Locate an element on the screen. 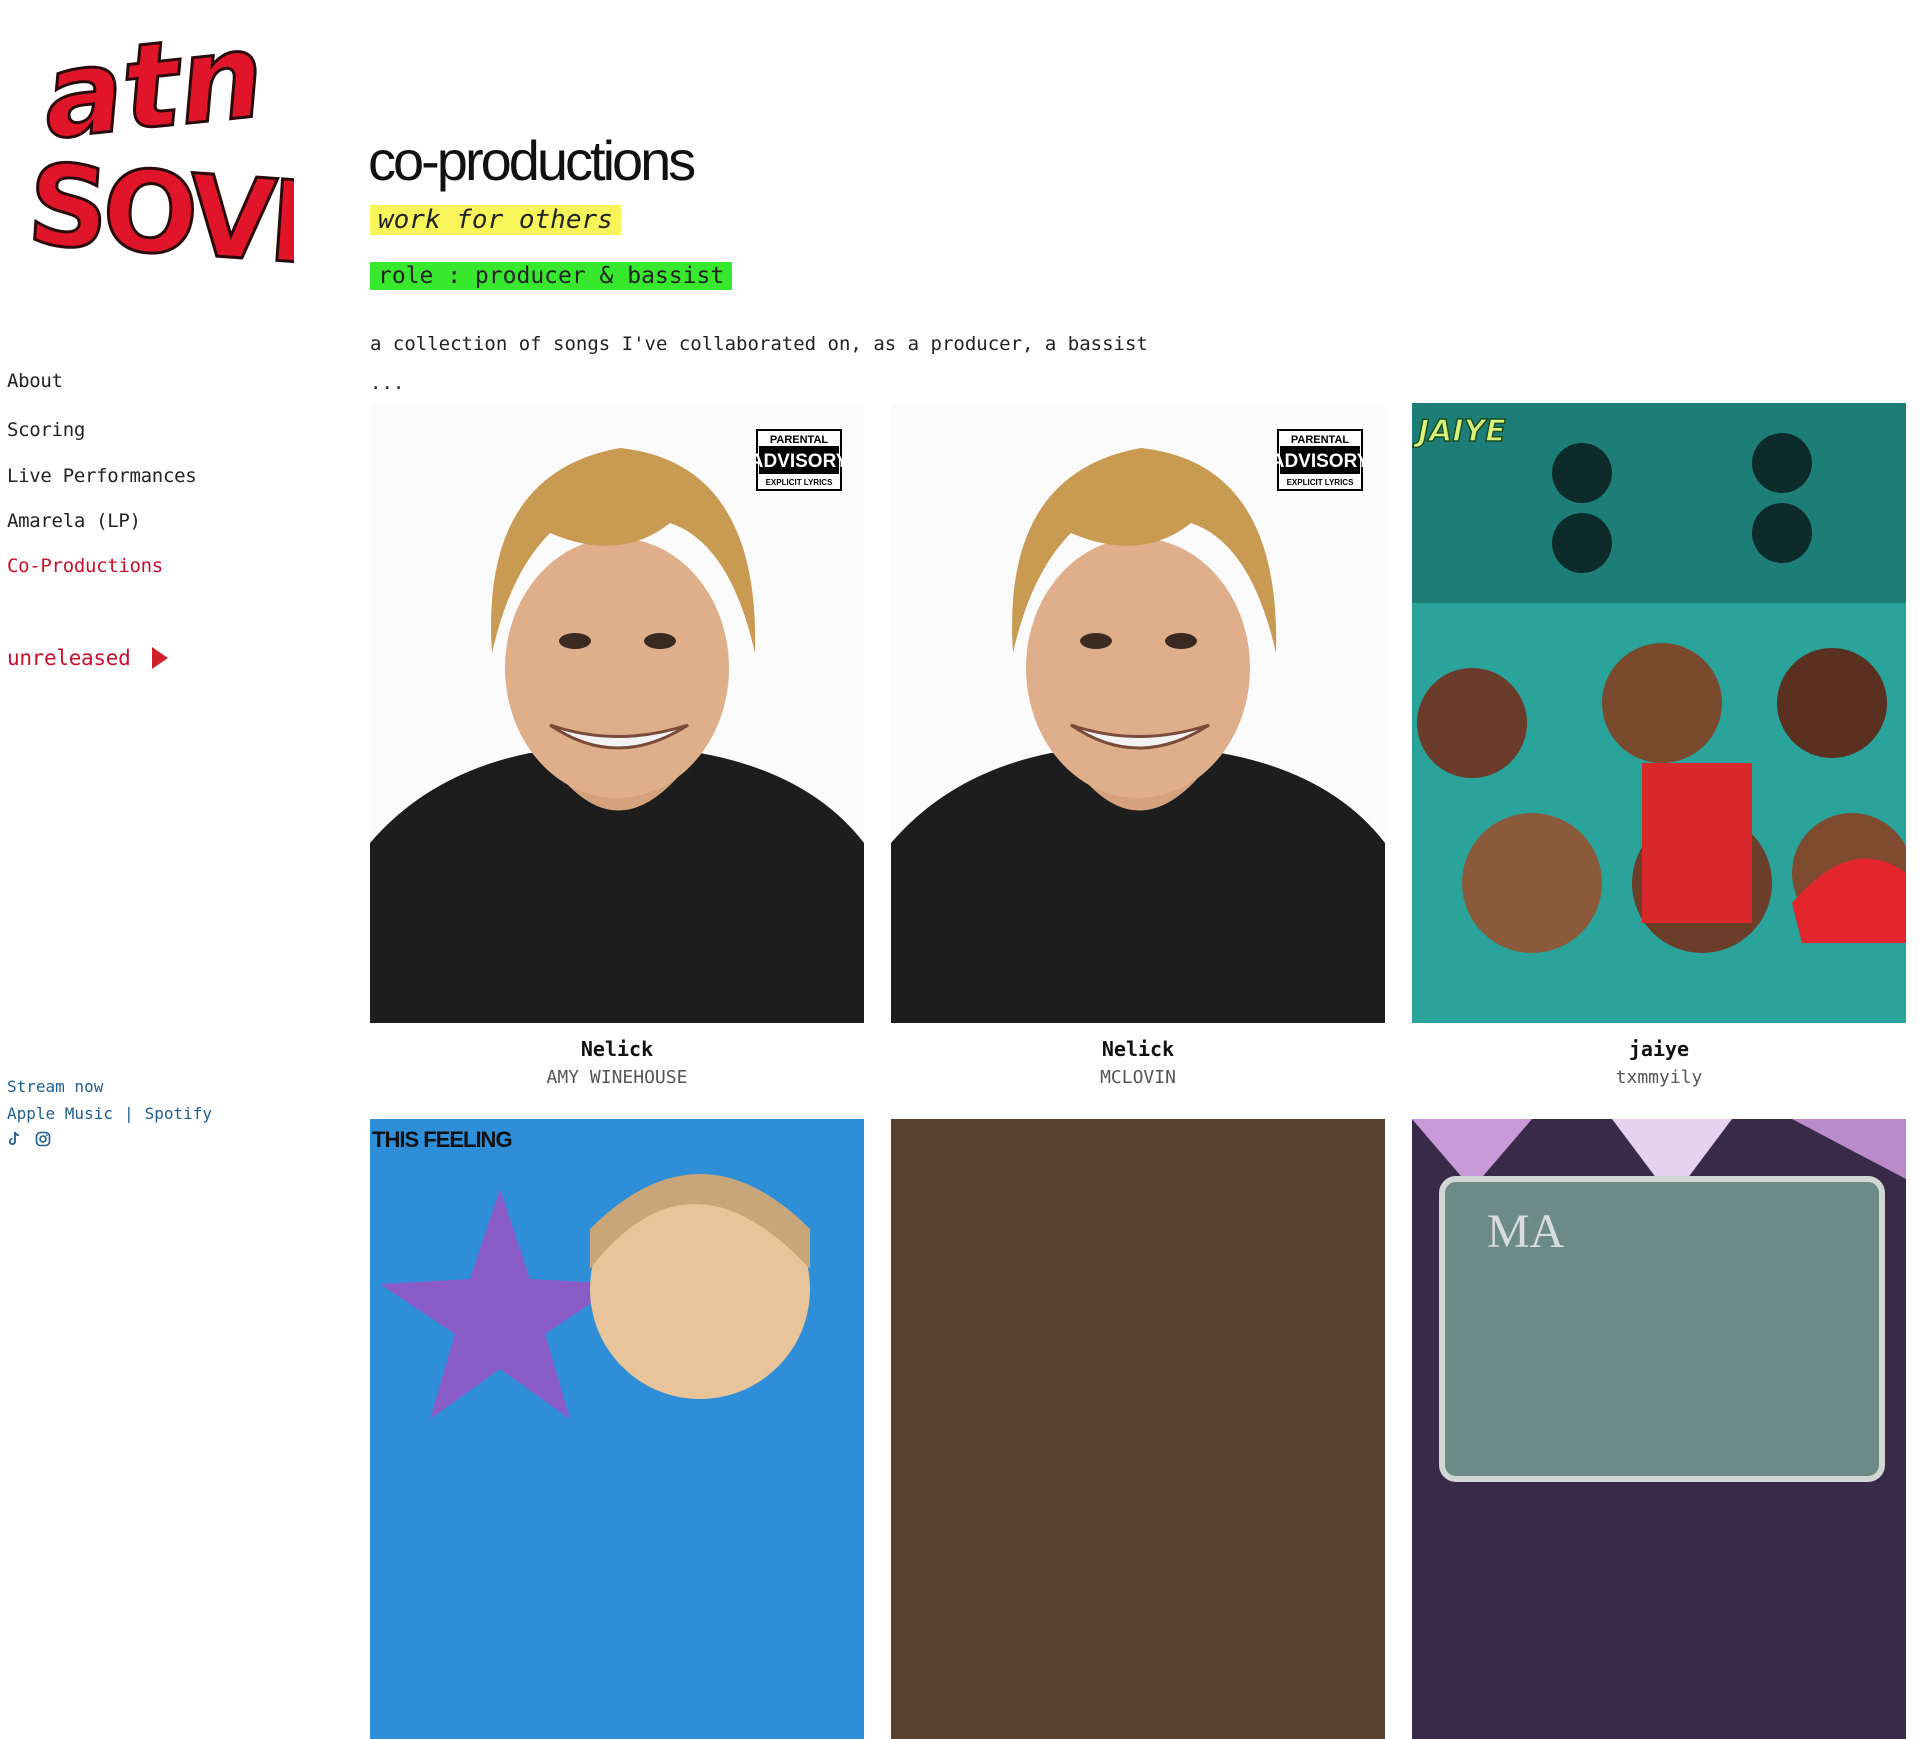 The height and width of the screenshot is (1739, 1920). release-card: THIS FEELING is located at coordinates (617, 1429).